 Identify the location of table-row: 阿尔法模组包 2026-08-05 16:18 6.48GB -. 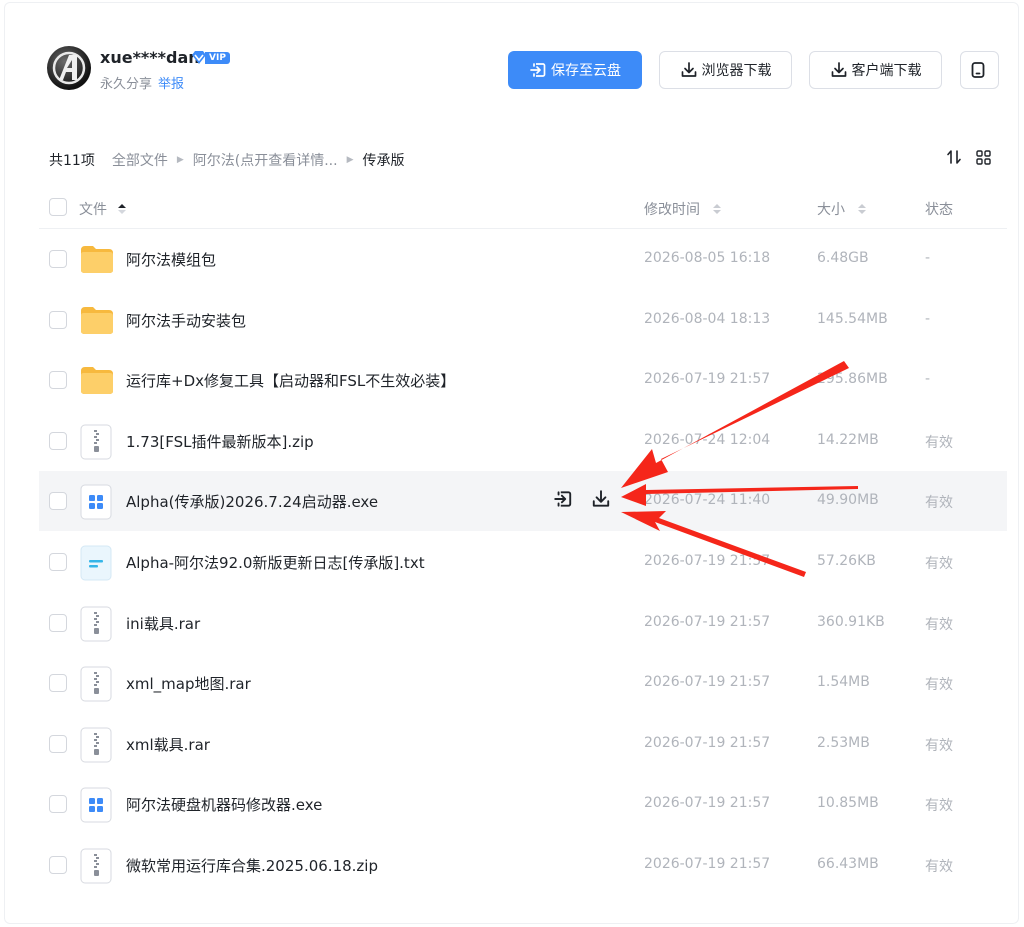
(523, 259).